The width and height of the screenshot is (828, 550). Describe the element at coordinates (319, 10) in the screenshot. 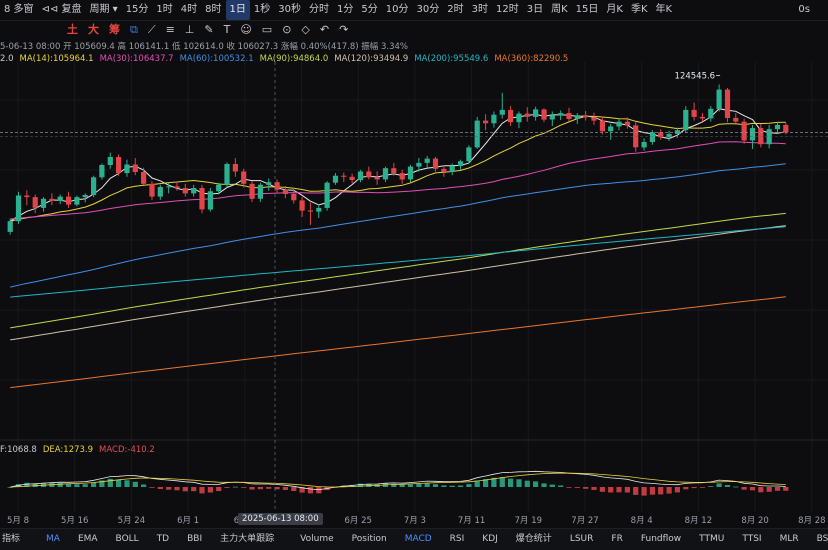

I see `period-10: 分时` at that location.